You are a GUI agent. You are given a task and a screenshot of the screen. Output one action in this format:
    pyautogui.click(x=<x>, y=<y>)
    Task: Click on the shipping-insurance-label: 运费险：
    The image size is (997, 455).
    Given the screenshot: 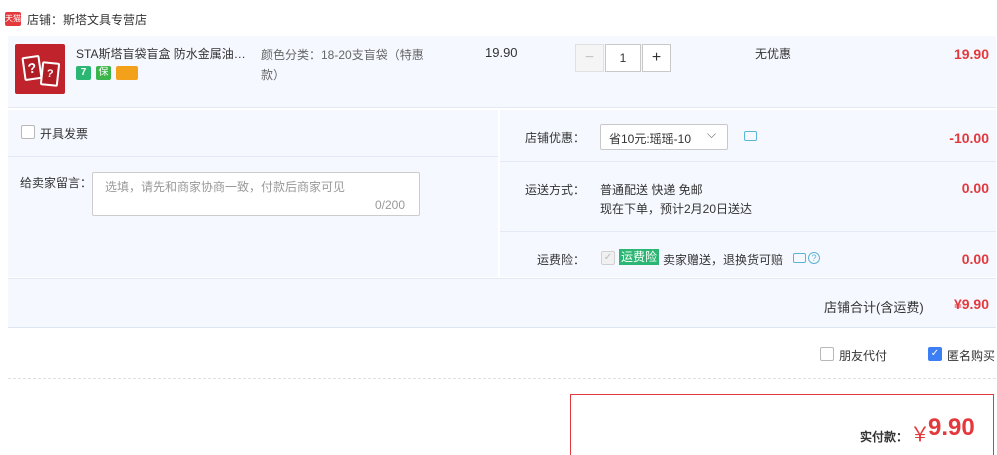 What is the action you would take?
    pyautogui.click(x=561, y=260)
    